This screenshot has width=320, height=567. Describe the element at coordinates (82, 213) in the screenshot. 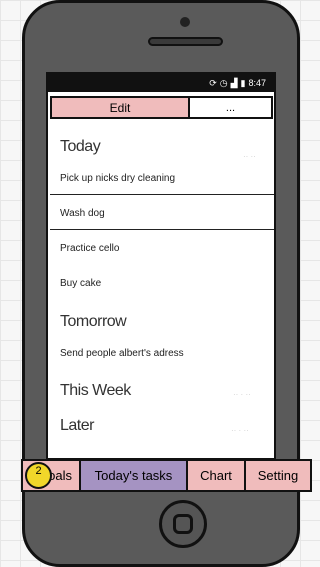

I see `task-item: Wash dog` at that location.